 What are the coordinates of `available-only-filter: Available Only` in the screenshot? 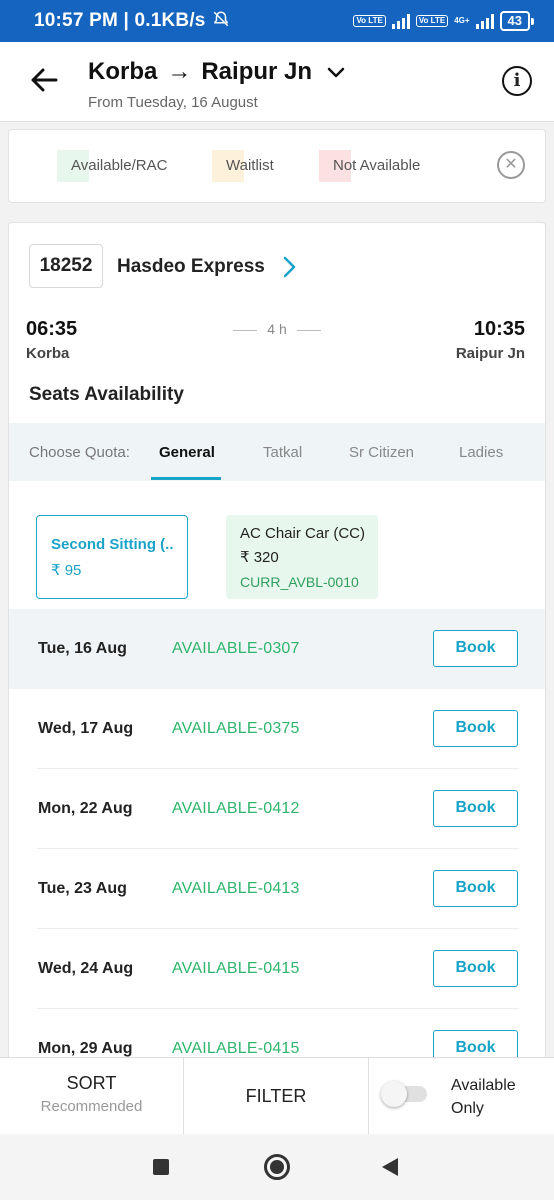 It's located at (461, 1096).